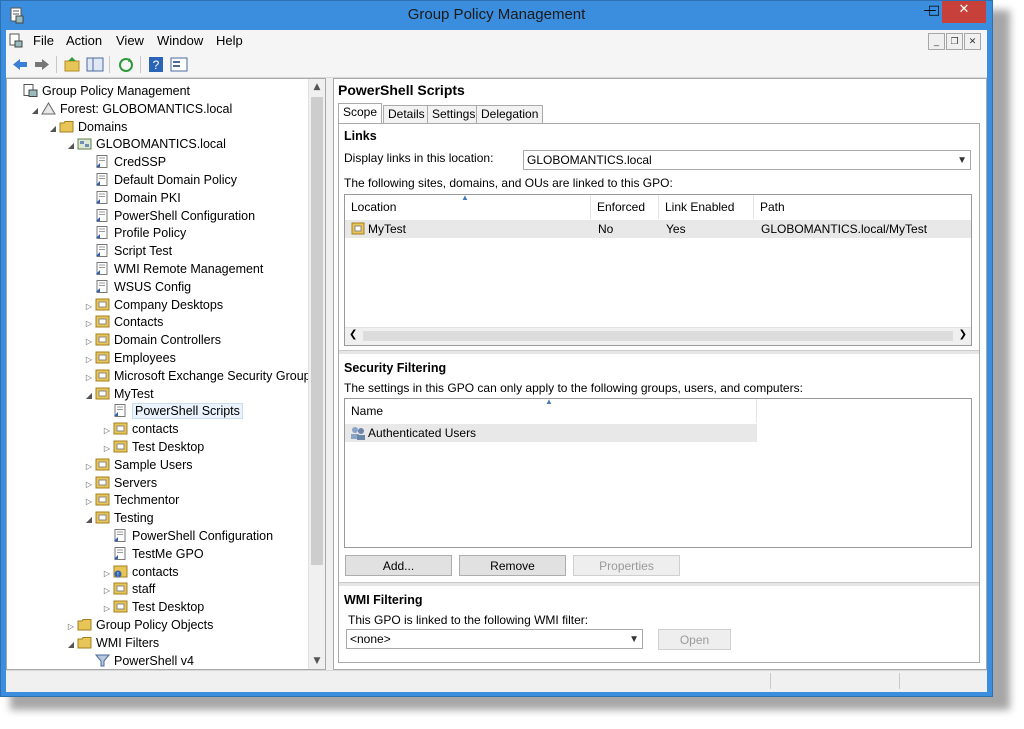 The width and height of the screenshot is (1024, 729). What do you see at coordinates (126, 64) in the screenshot?
I see `refresh-icon` at bounding box center [126, 64].